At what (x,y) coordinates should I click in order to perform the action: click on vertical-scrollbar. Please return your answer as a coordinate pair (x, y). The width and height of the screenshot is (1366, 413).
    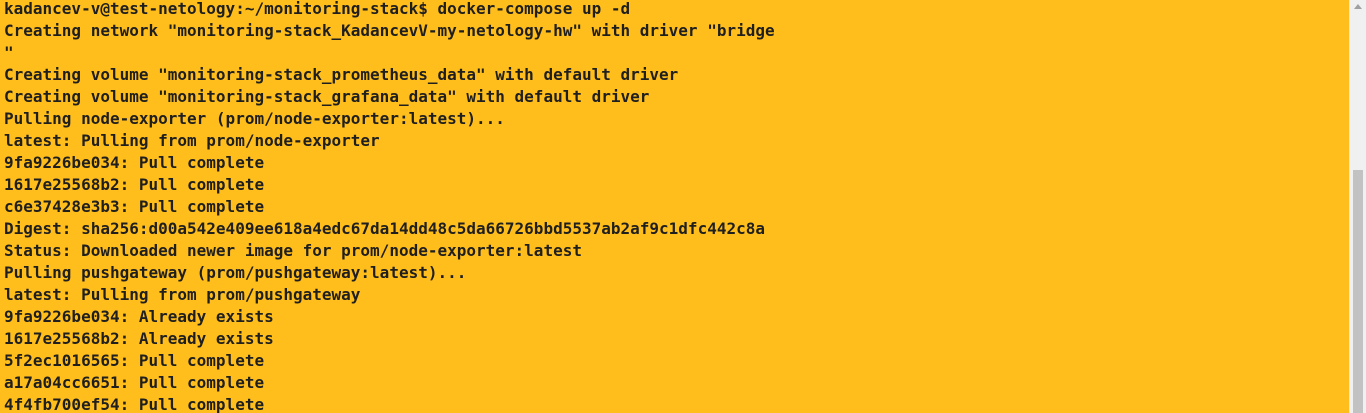
    Looking at the image, I should click on (1357, 206).